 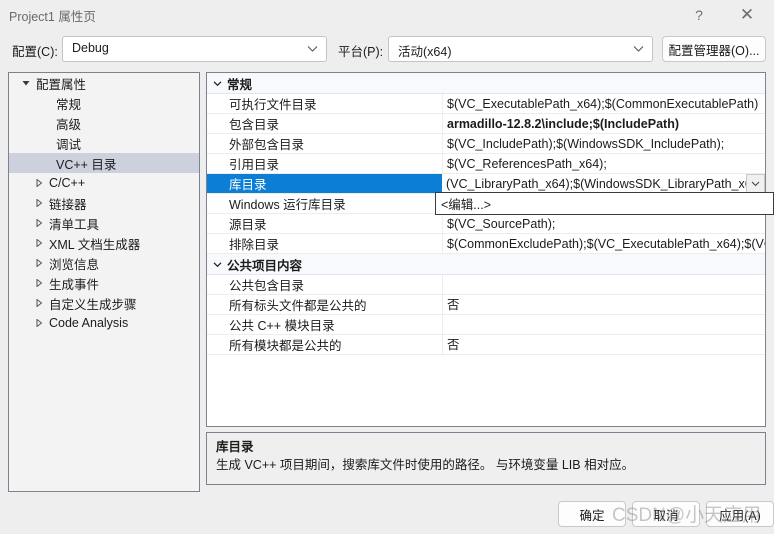 What do you see at coordinates (265, 265) in the screenshot?
I see `property-group-title: 公共项目内容` at bounding box center [265, 265].